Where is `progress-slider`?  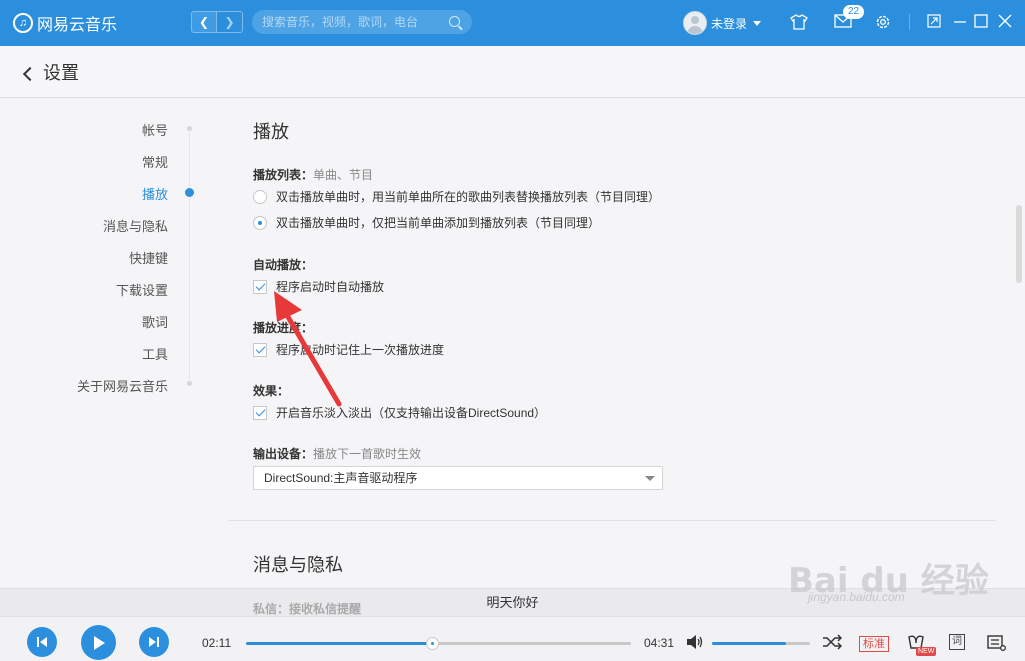
progress-slider is located at coordinates (438, 643).